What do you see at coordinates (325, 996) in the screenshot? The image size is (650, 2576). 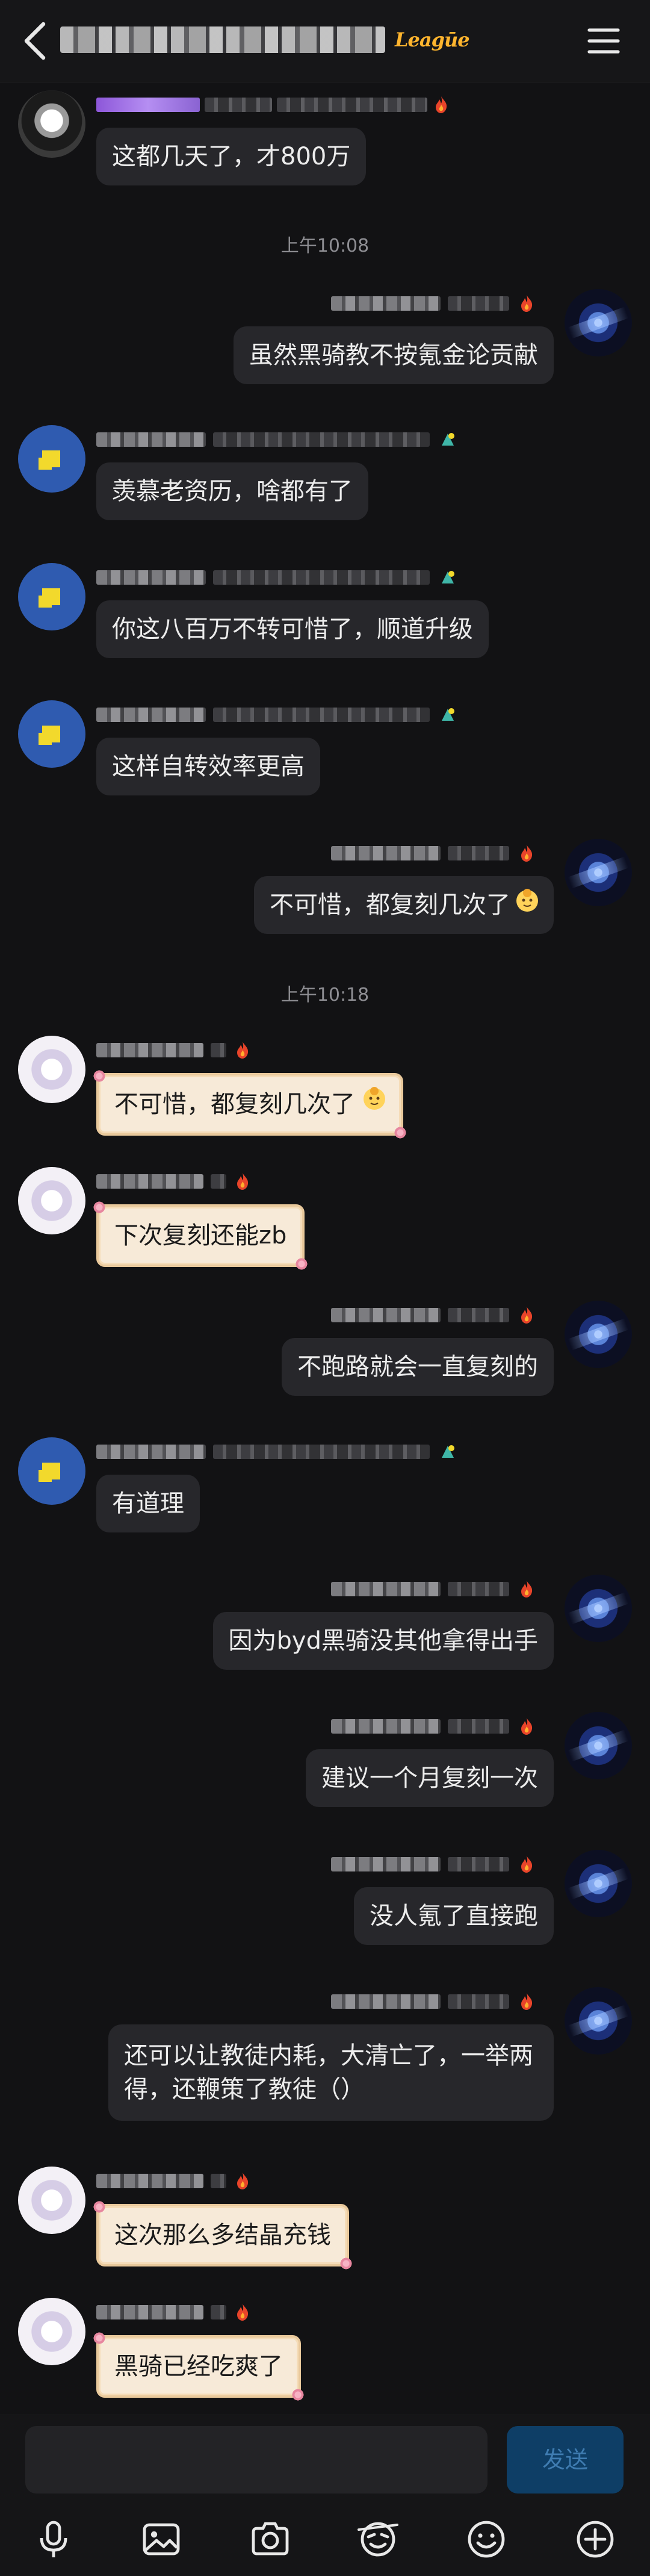 I see `timestamp: 上午10:18` at bounding box center [325, 996].